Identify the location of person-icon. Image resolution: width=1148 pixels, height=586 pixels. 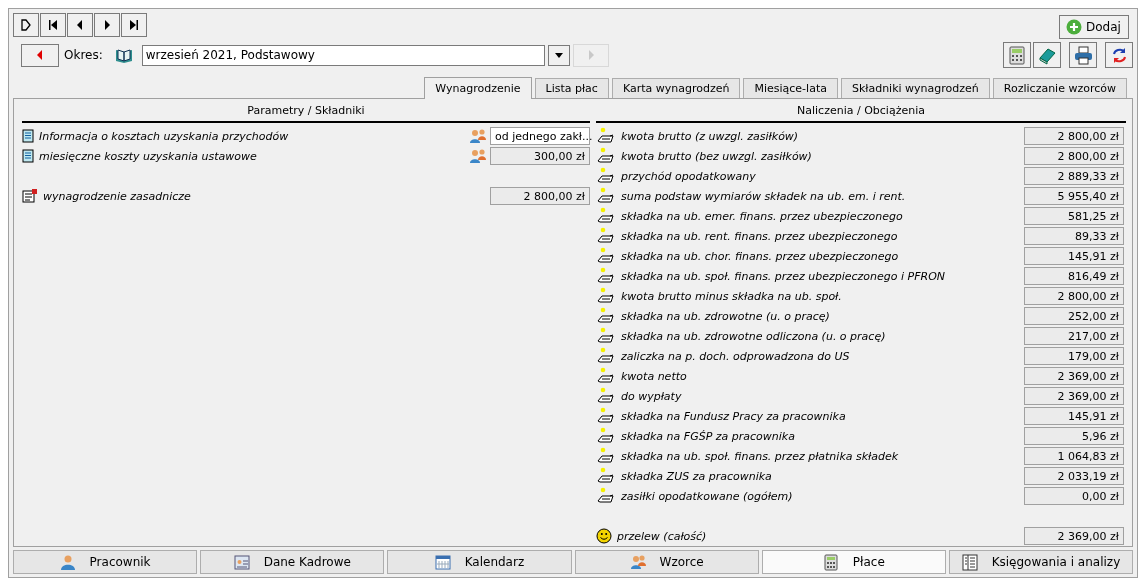
(67, 562).